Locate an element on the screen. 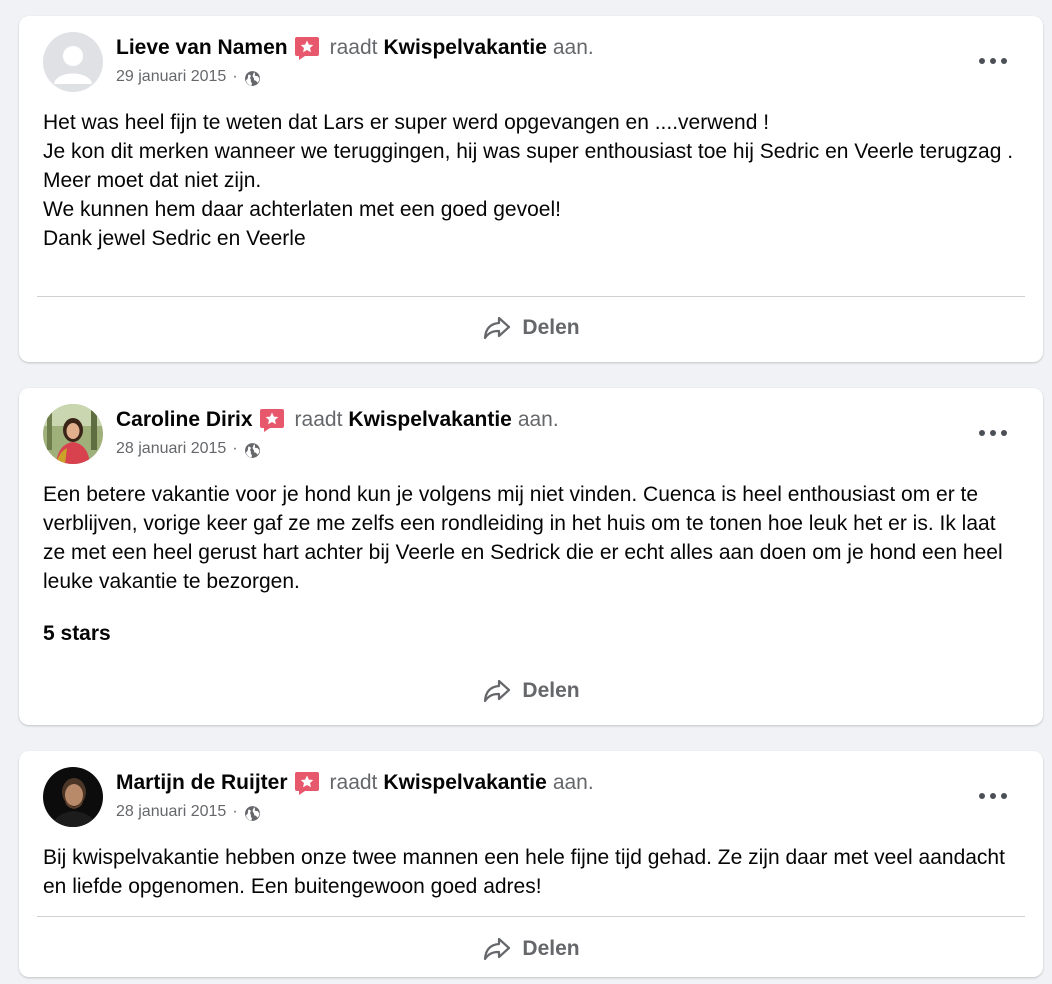  post-meta: 29 januari 2015 · is located at coordinates (188, 76).